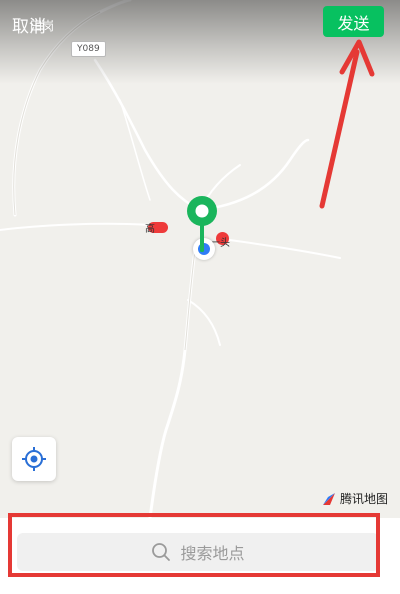 This screenshot has height=594, width=400. I want to click on crosshair-icon, so click(34, 459).